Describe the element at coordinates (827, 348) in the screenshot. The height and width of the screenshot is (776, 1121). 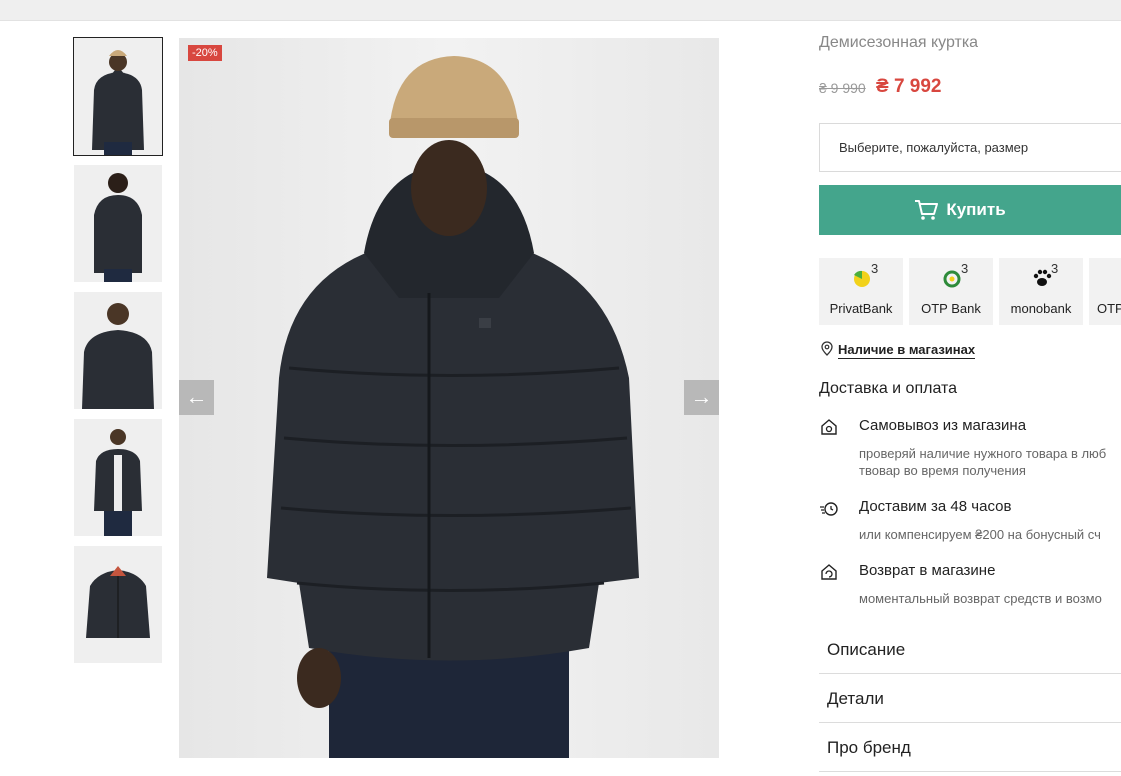
I see `location-pin-icon` at that location.